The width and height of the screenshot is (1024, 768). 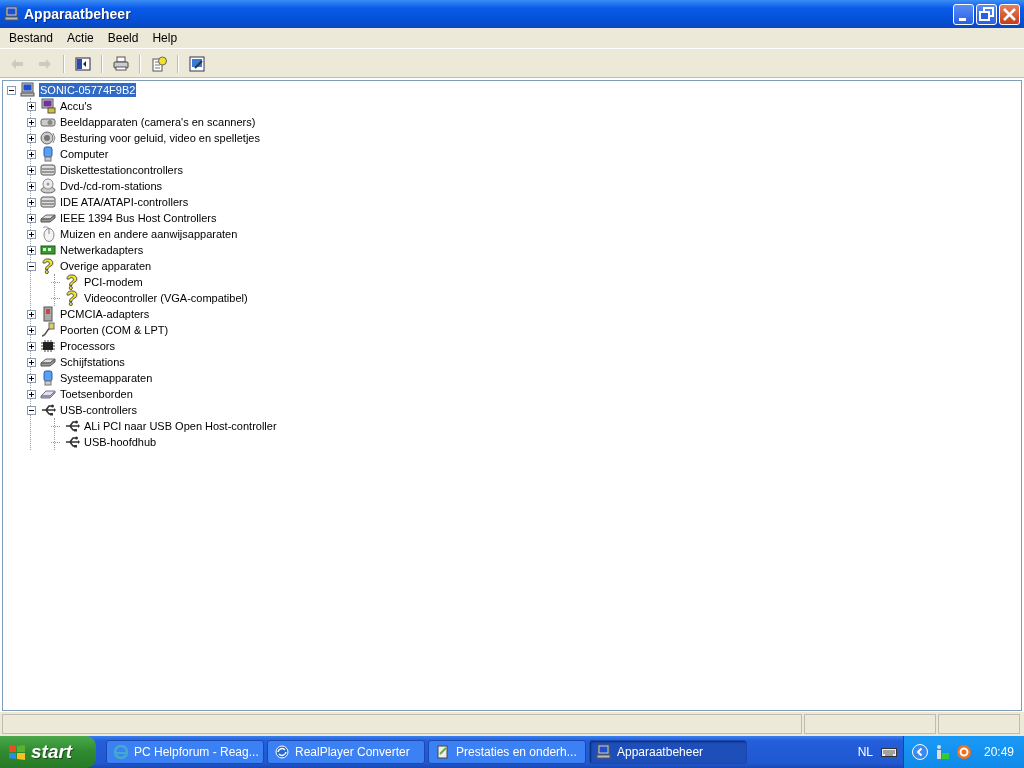 I want to click on browser-icon, so click(x=121, y=752).